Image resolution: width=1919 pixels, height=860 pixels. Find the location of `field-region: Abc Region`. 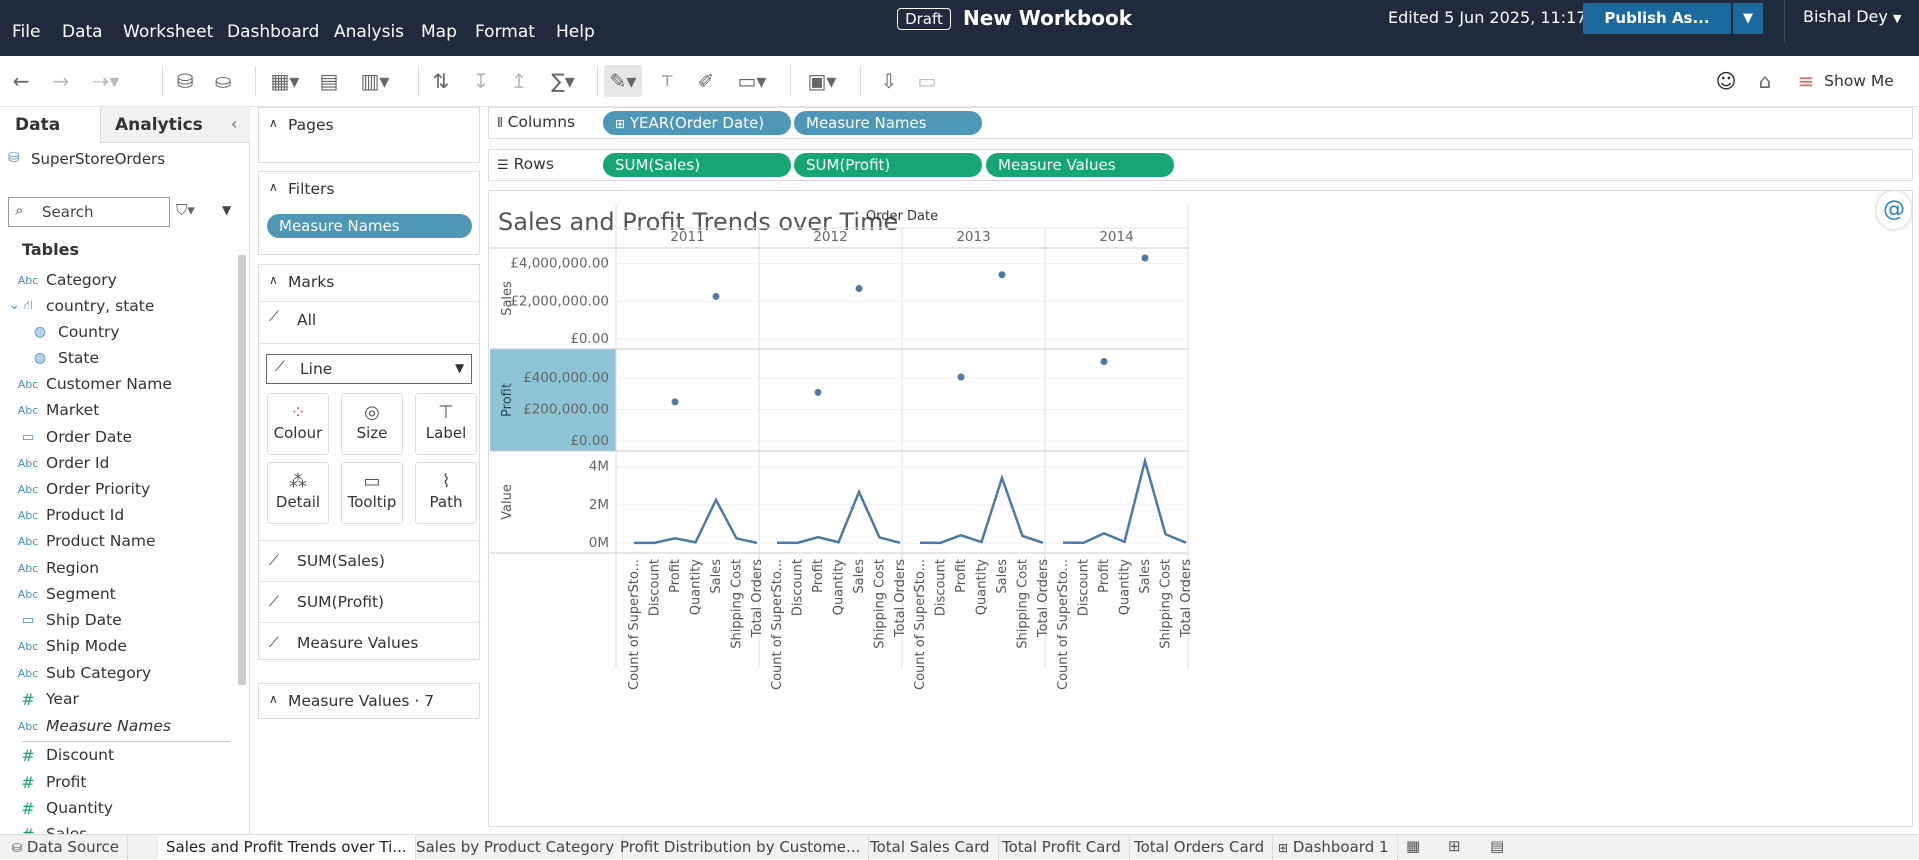

field-region: Abc Region is located at coordinates (54, 568).